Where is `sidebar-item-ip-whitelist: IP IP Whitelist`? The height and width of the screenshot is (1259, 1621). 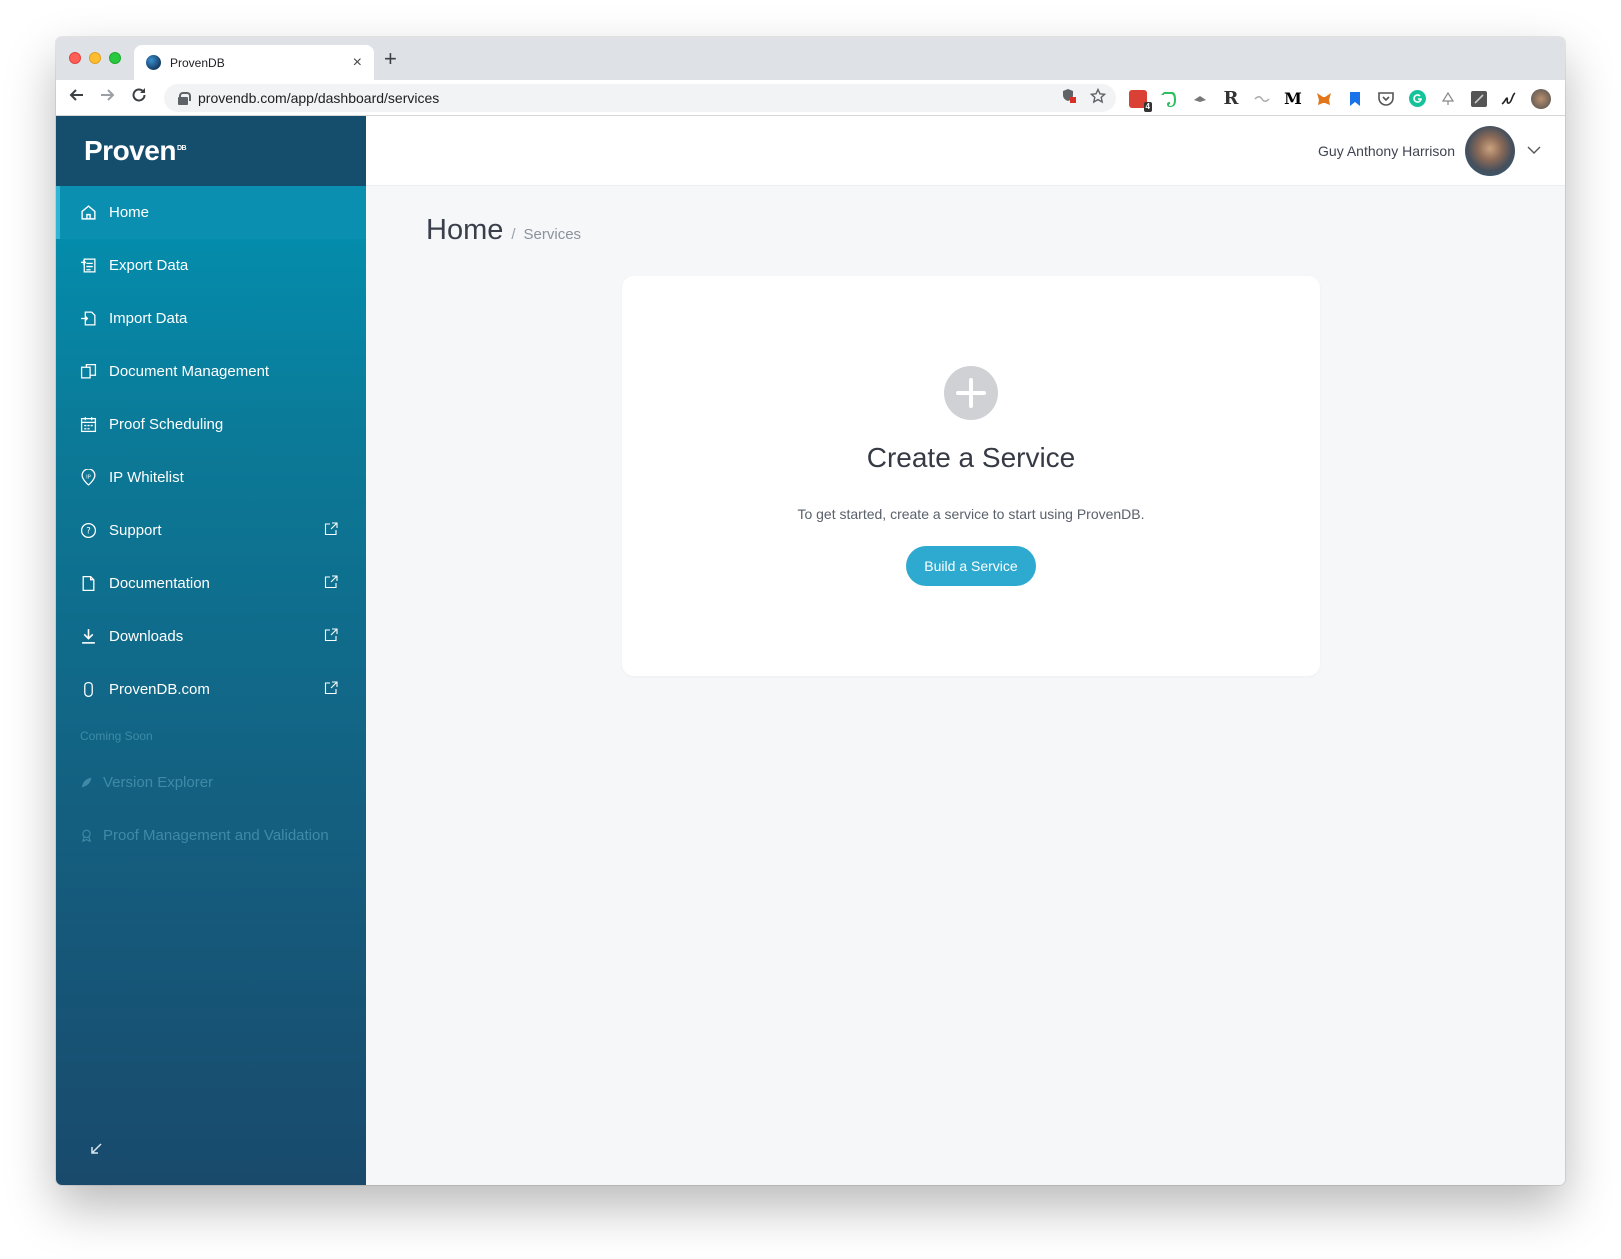 sidebar-item-ip-whitelist: IP IP Whitelist is located at coordinates (211, 477).